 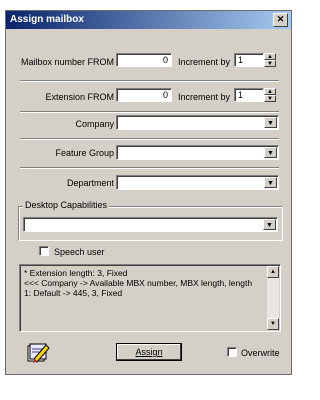 I want to click on assign-button: Assign, so click(x=149, y=352).